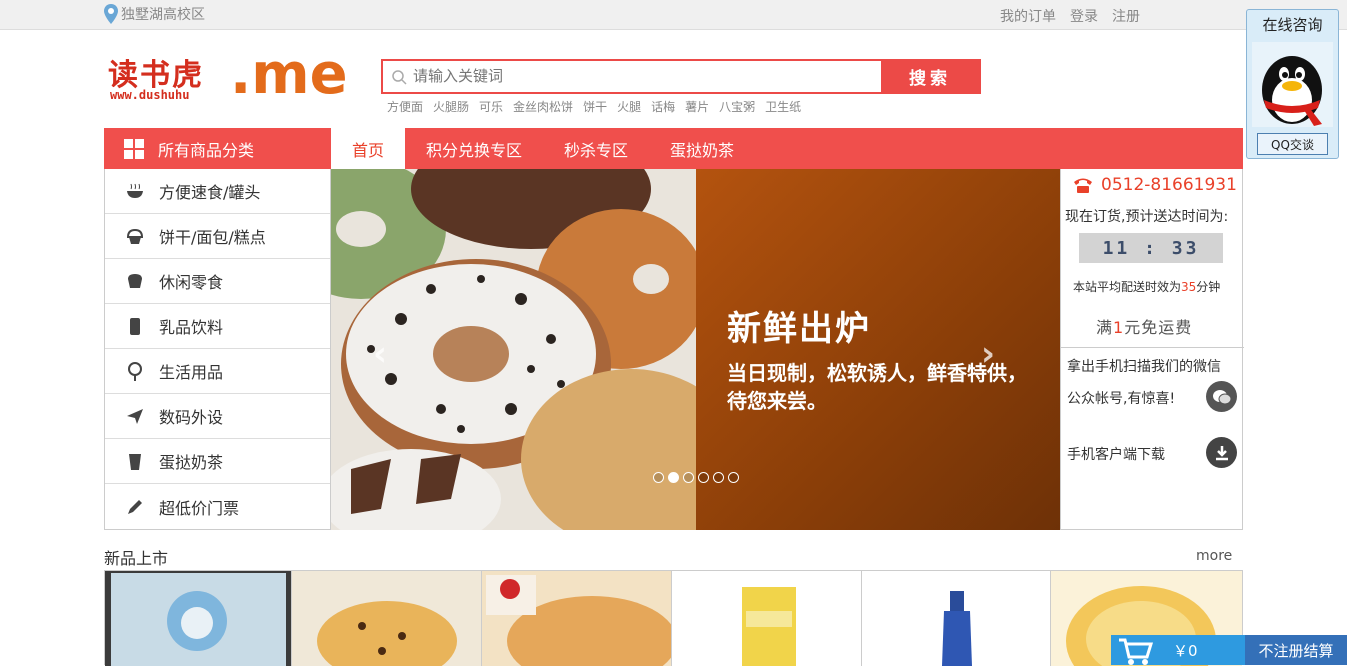  Describe the element at coordinates (1105, 327) in the screenshot. I see `free-prefix: 满` at that location.